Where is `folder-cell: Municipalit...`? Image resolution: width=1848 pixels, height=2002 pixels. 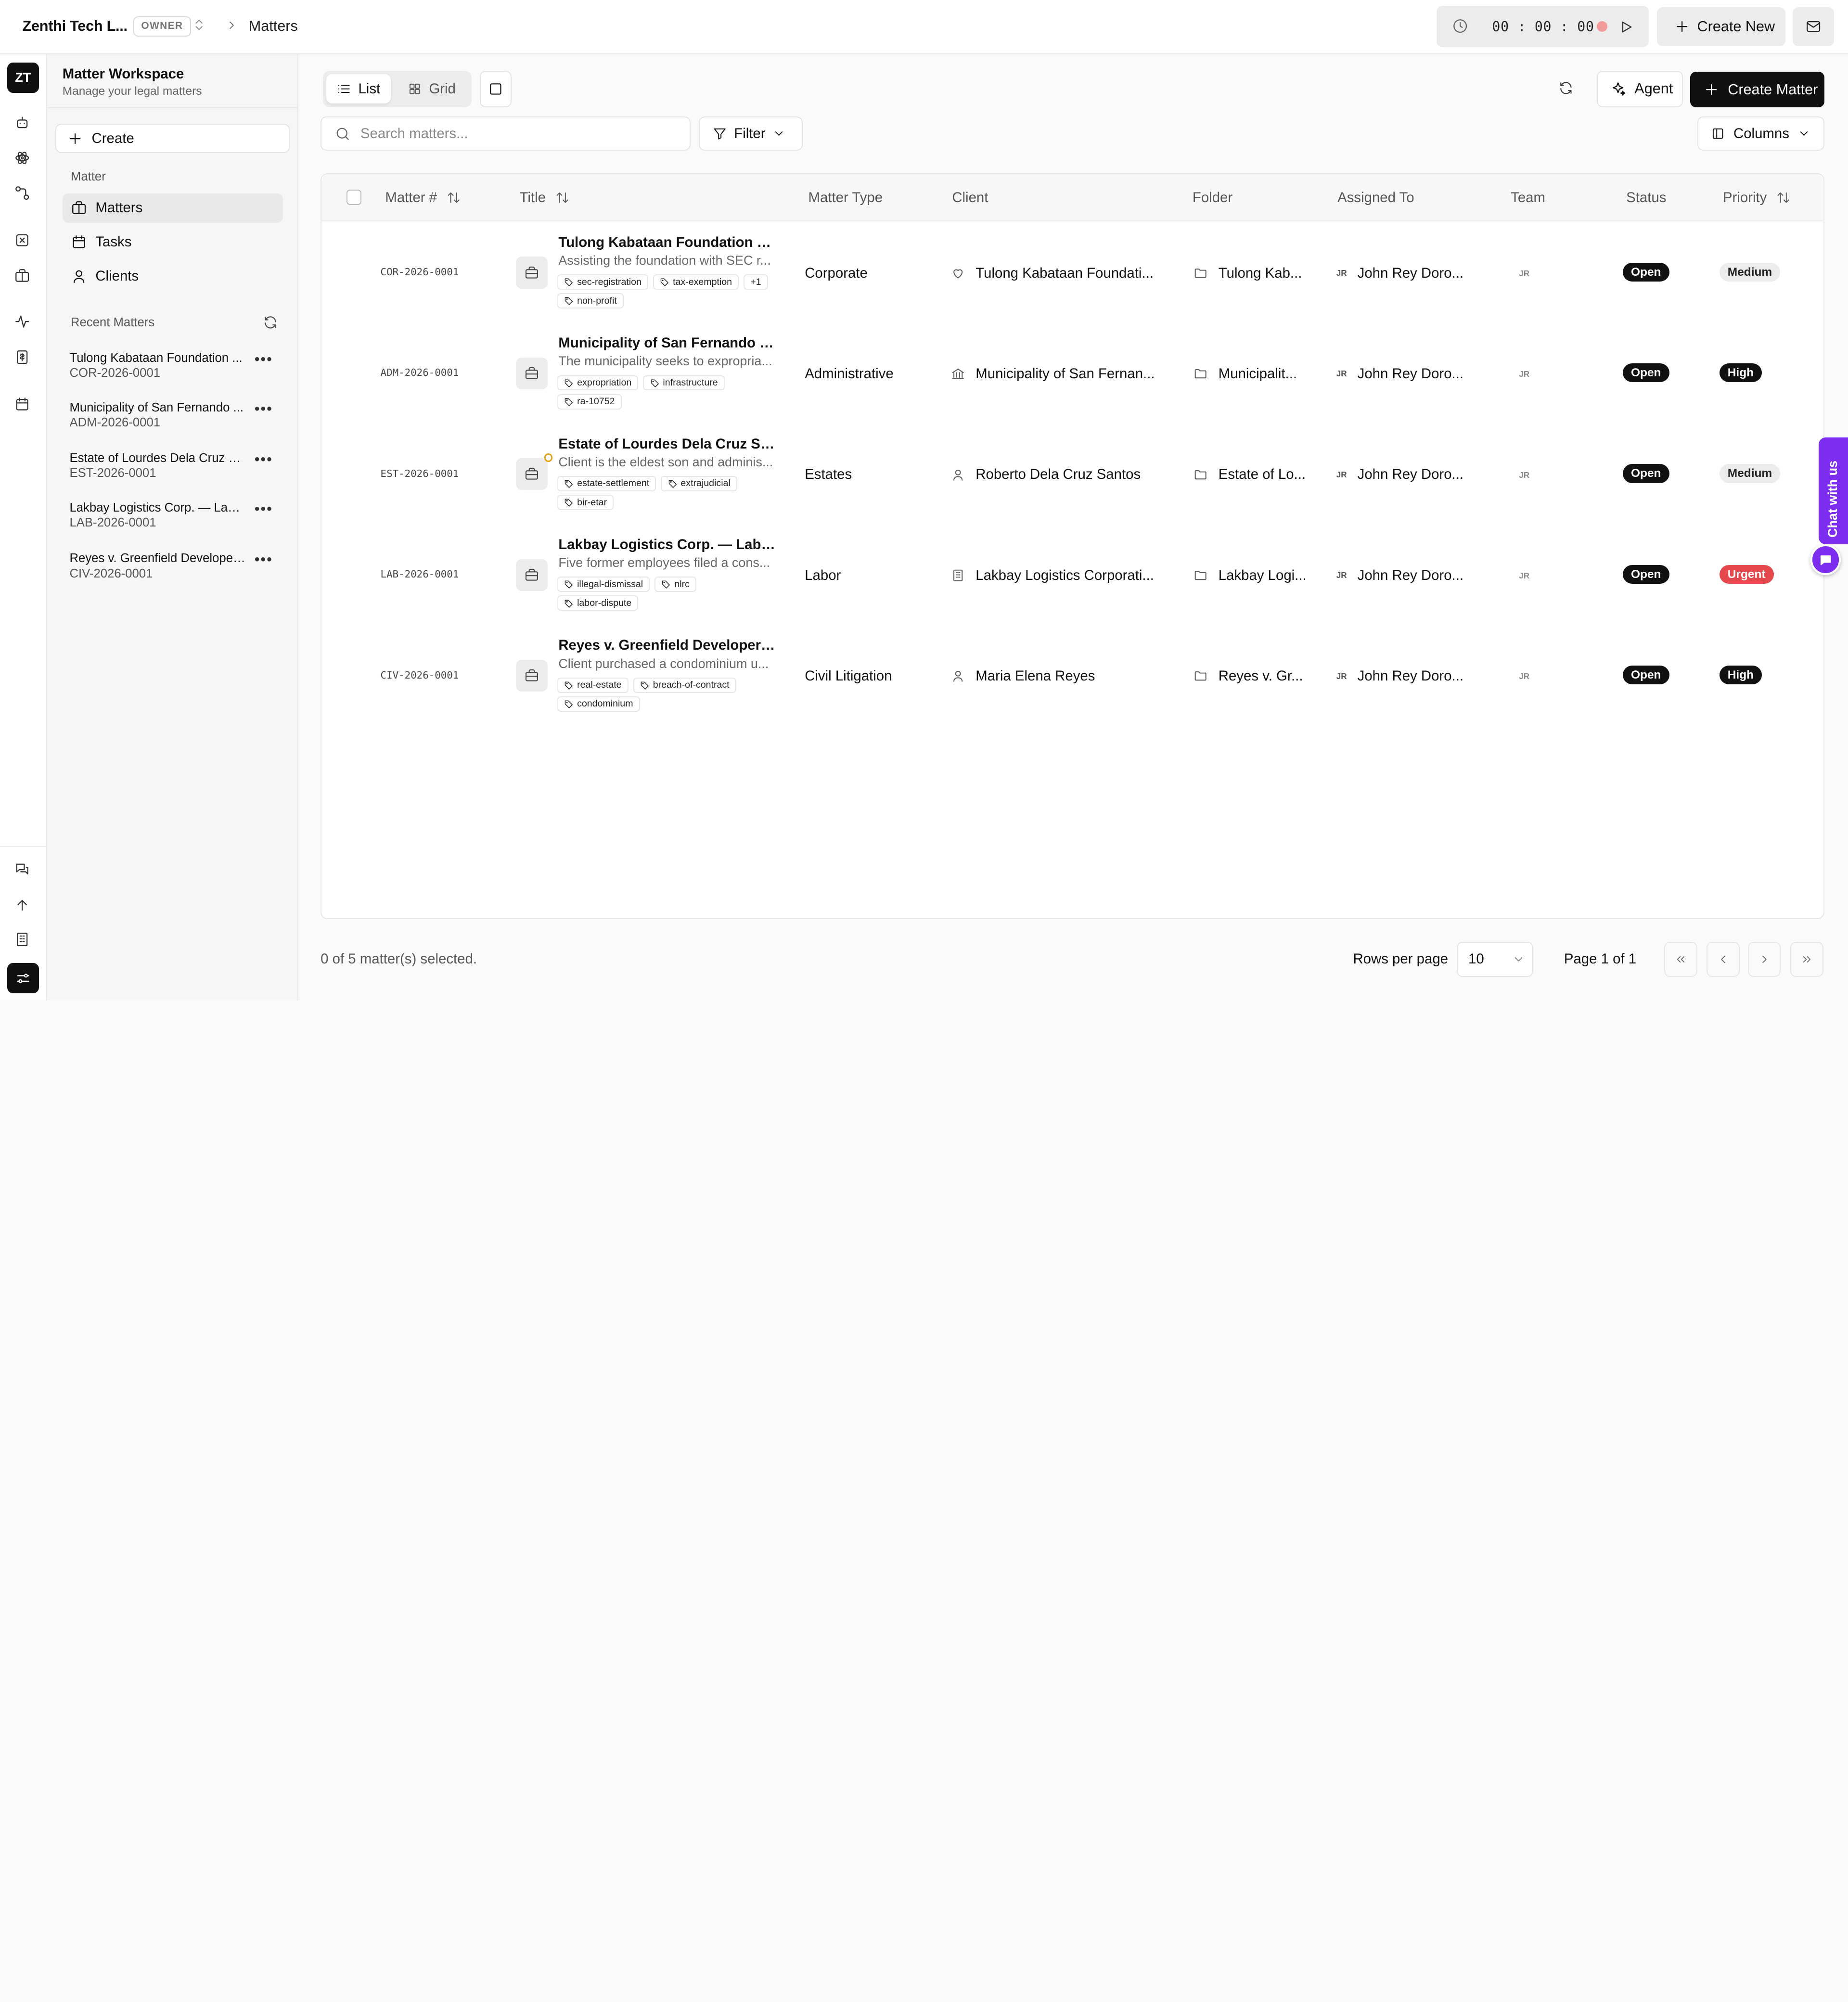 folder-cell: Municipalit... is located at coordinates (1252, 374).